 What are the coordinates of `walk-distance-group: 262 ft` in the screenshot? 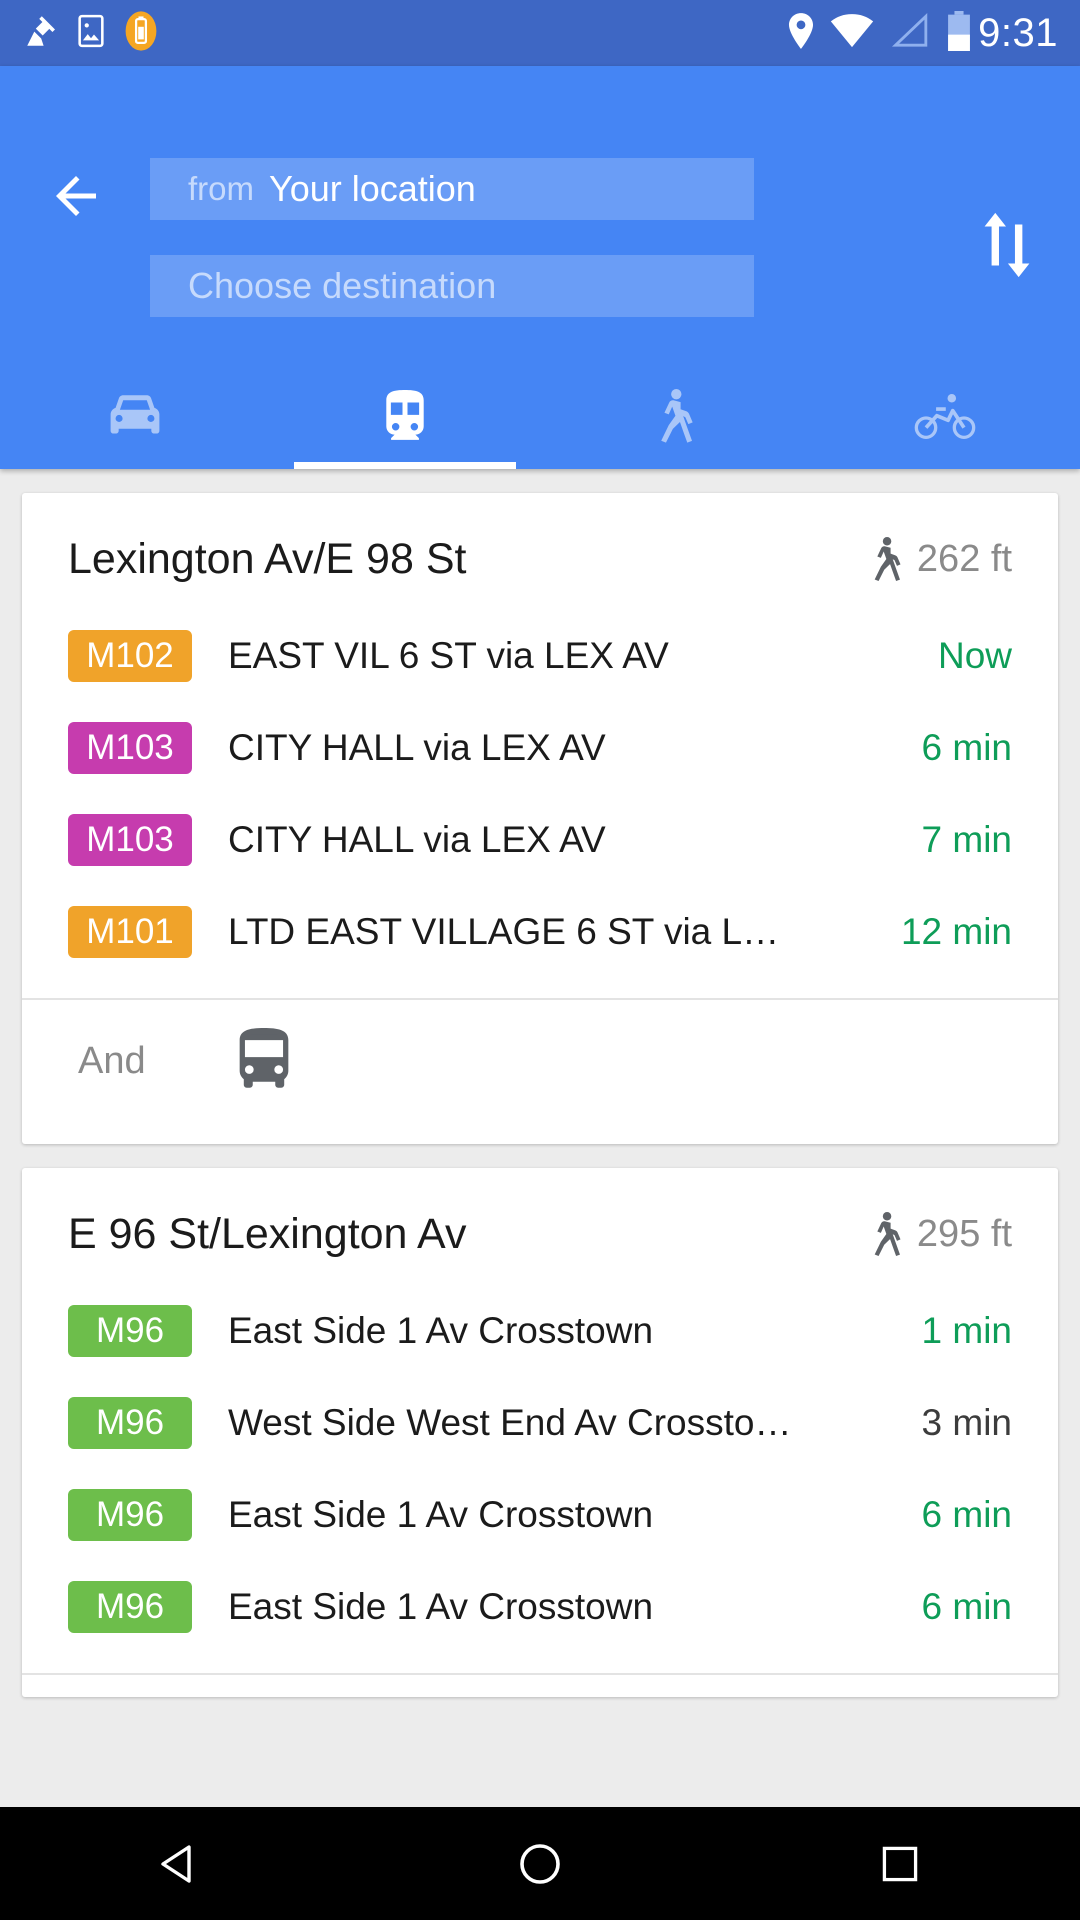 It's located at (940, 559).